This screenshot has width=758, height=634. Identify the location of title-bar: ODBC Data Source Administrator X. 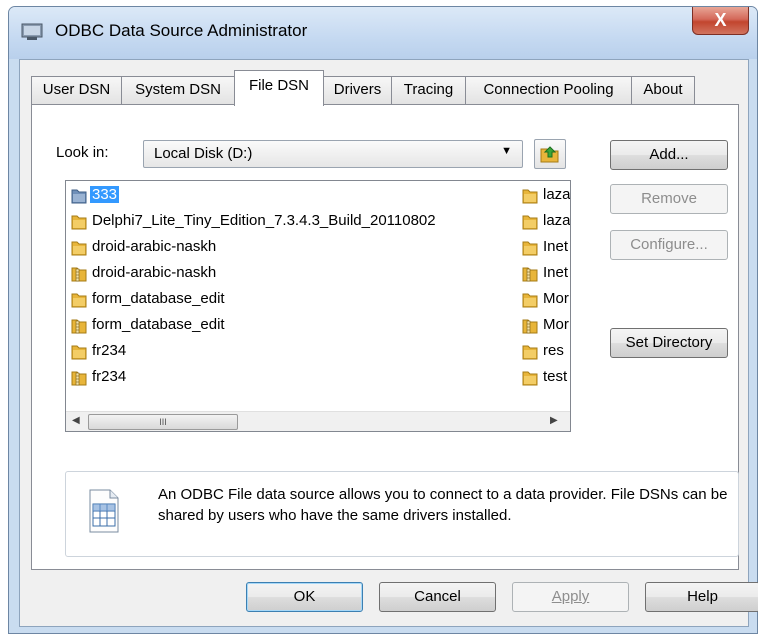
(383, 33).